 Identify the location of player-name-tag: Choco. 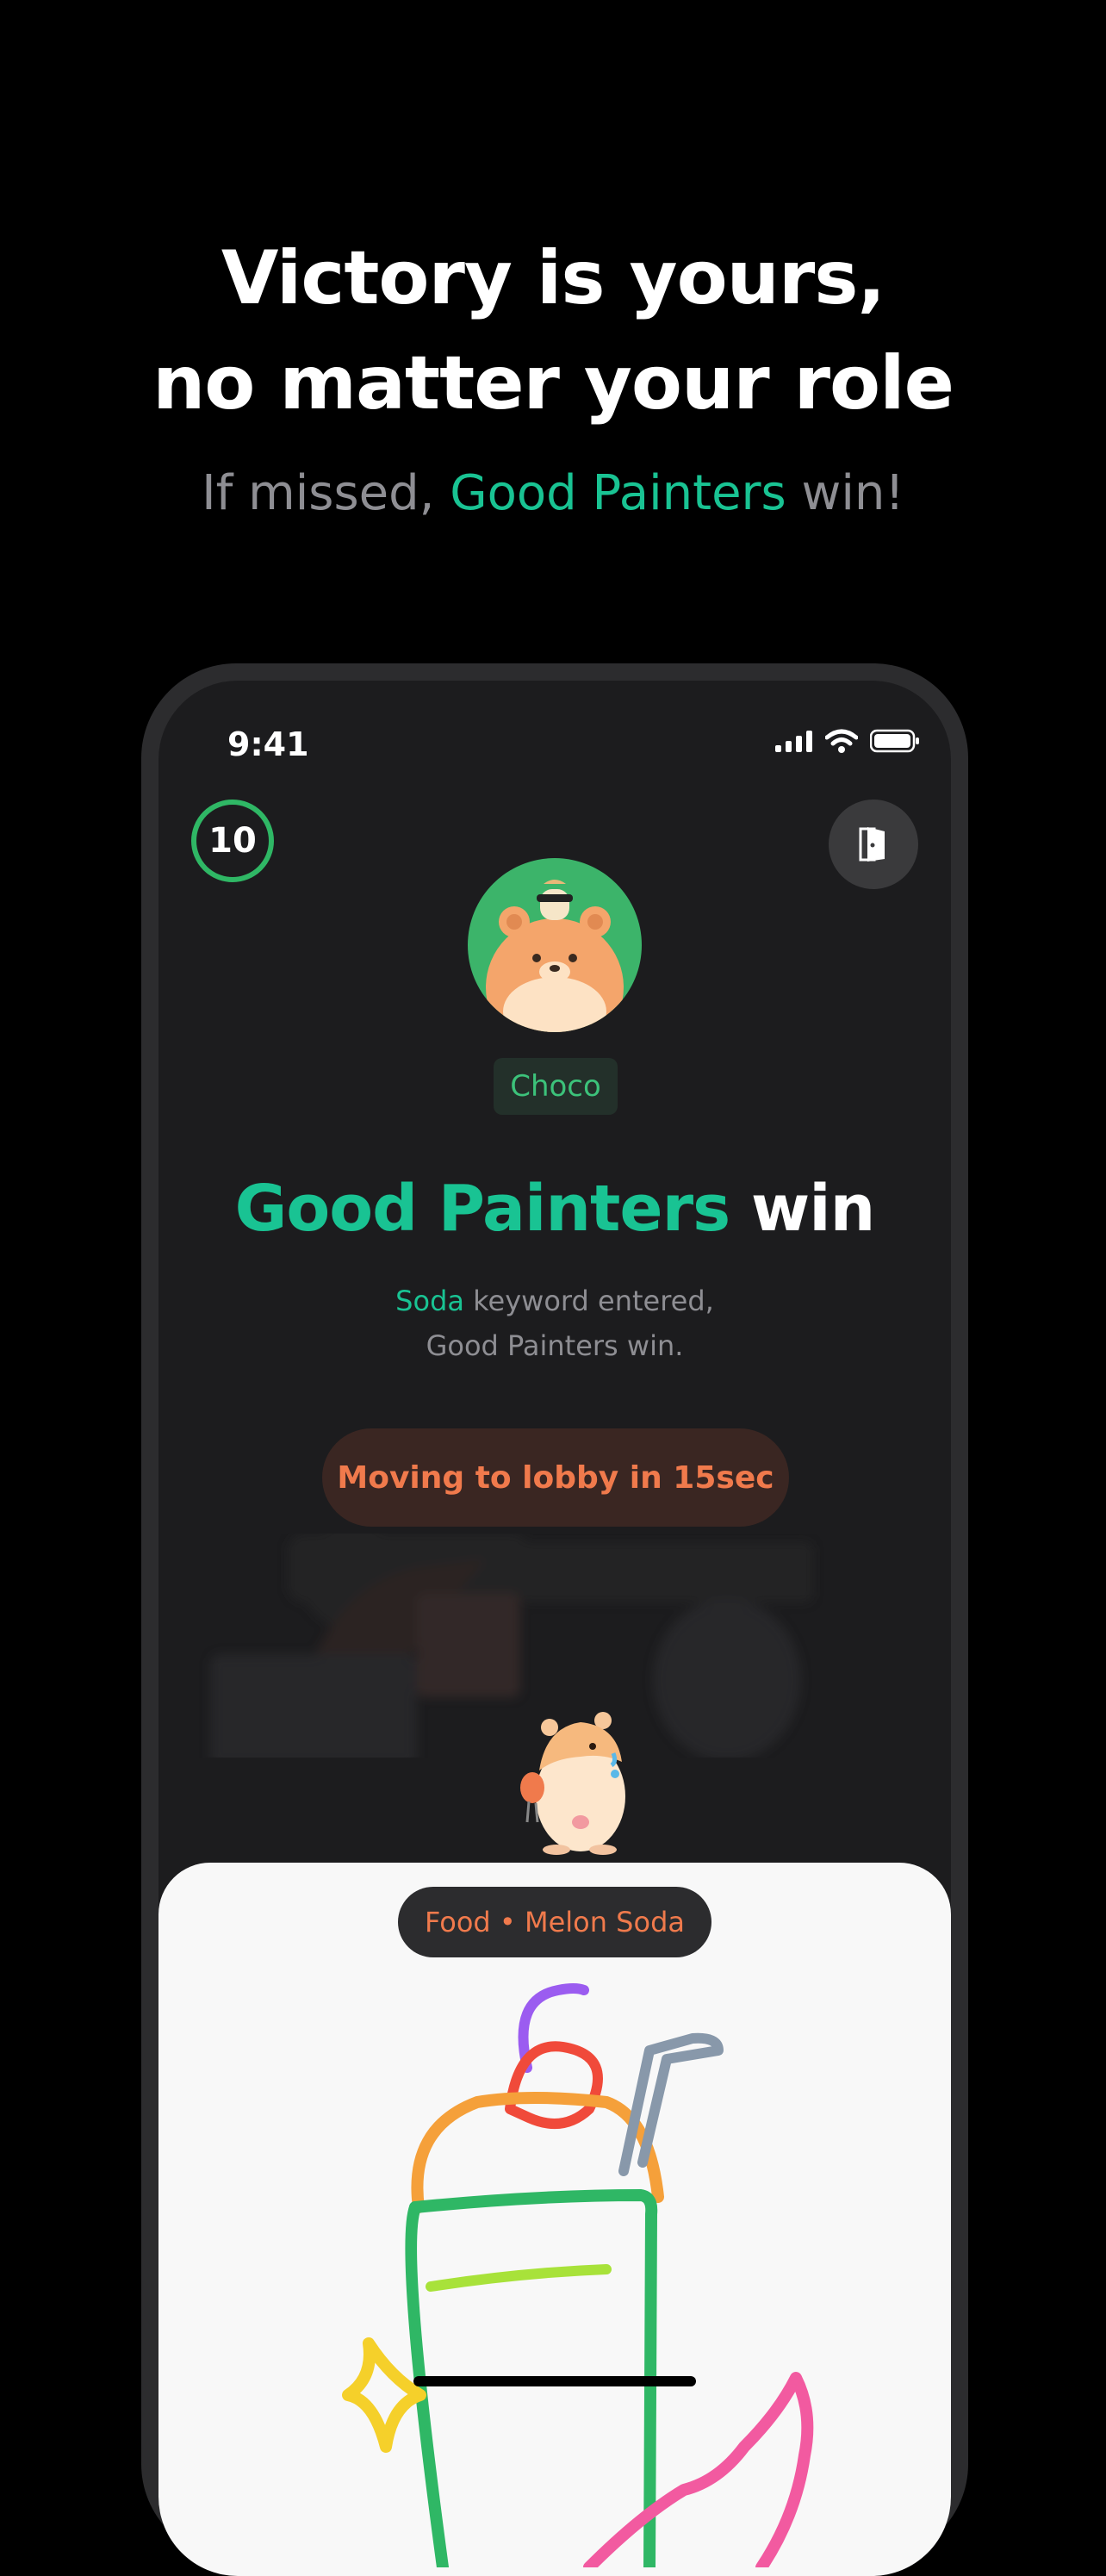
(556, 1087).